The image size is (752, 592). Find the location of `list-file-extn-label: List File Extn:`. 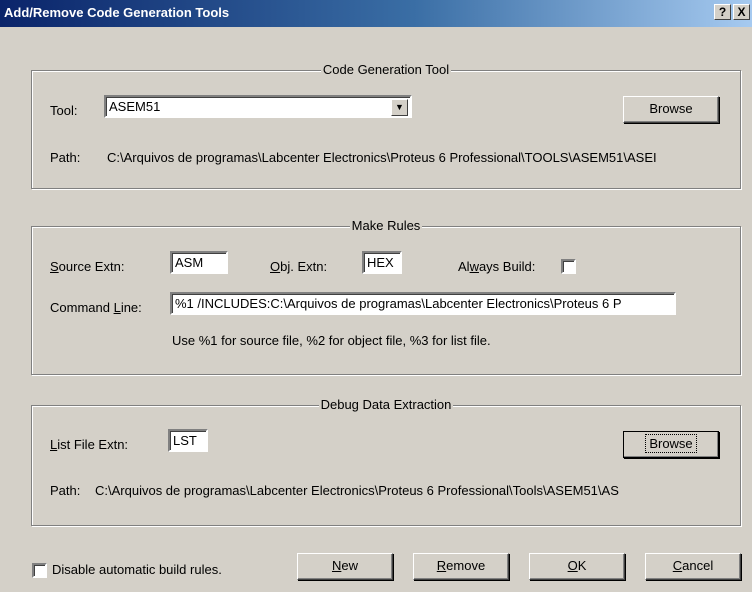

list-file-extn-label: List File Extn: is located at coordinates (89, 444).